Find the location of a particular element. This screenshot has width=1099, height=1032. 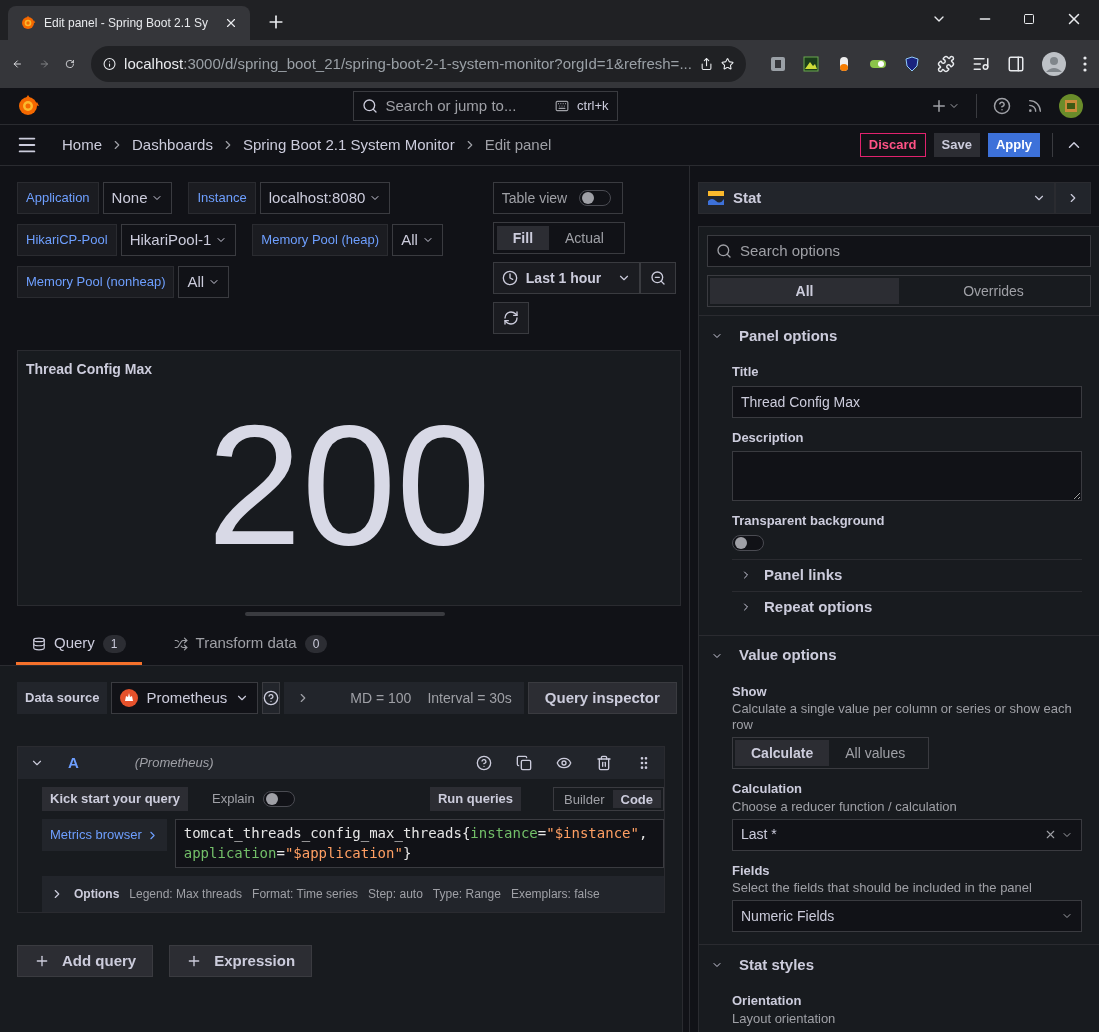

search-icon is located at coordinates (724, 251).